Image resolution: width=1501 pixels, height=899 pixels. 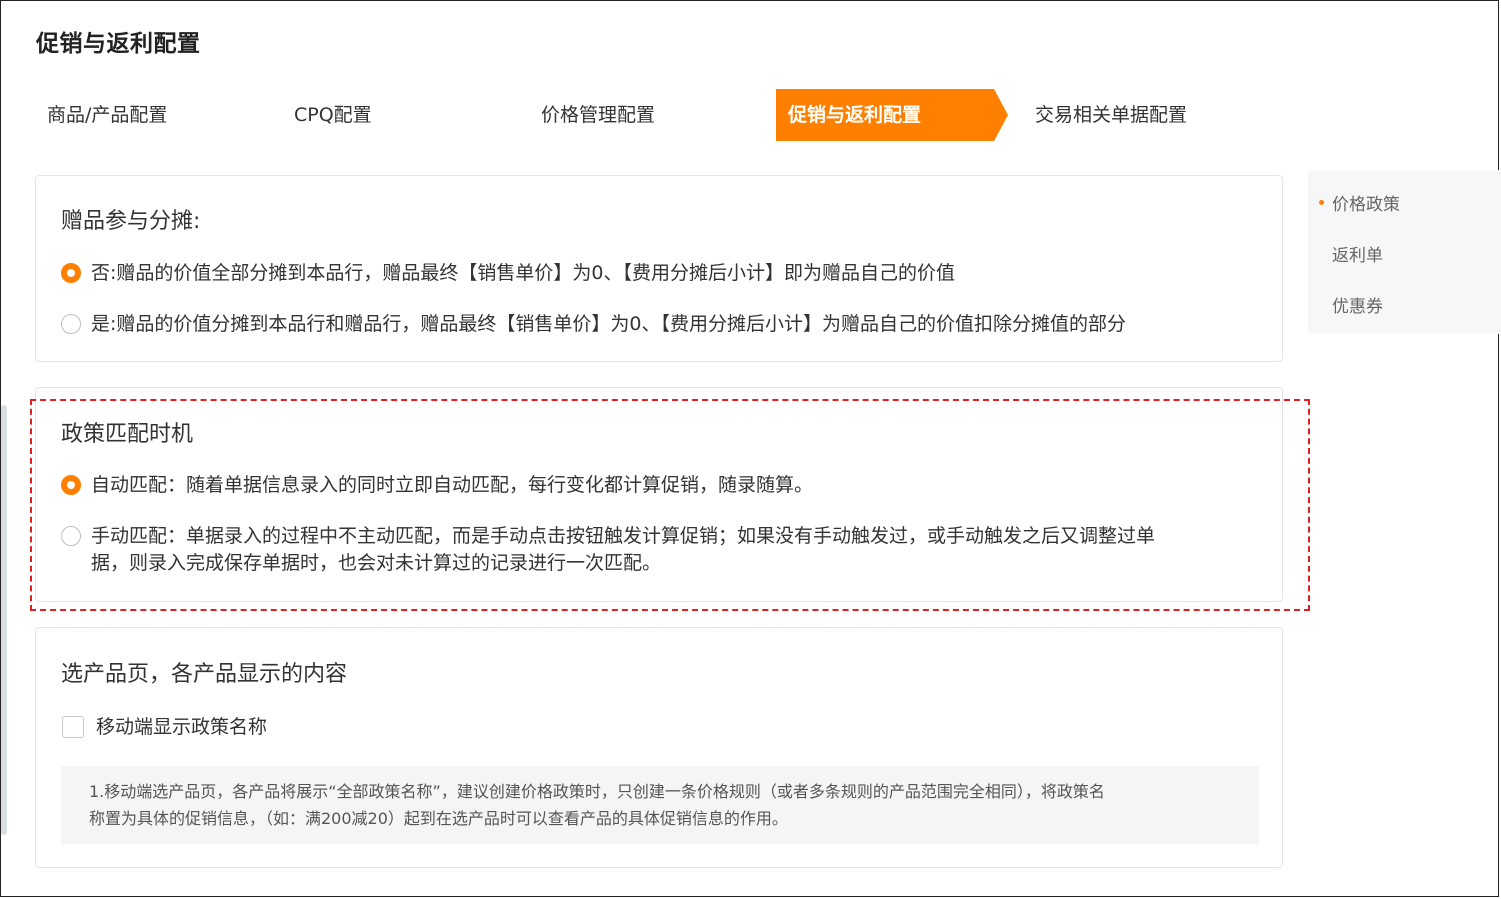 What do you see at coordinates (398, 115) in the screenshot?
I see `tab-cpq-config: CPQ配置` at bounding box center [398, 115].